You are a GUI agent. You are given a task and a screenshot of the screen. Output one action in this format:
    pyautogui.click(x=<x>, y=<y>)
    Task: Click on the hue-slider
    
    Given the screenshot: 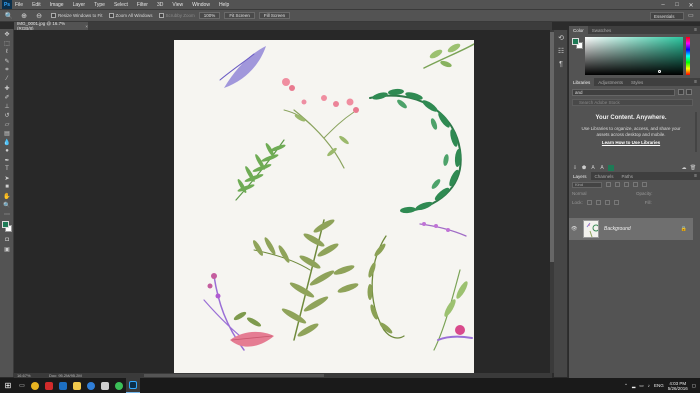 What is the action you would take?
    pyautogui.click(x=688, y=56)
    